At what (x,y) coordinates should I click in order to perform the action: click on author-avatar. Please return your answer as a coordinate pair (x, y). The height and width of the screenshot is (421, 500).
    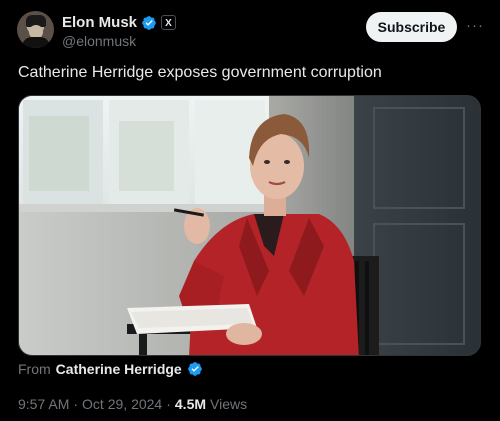
    Looking at the image, I should click on (35, 29).